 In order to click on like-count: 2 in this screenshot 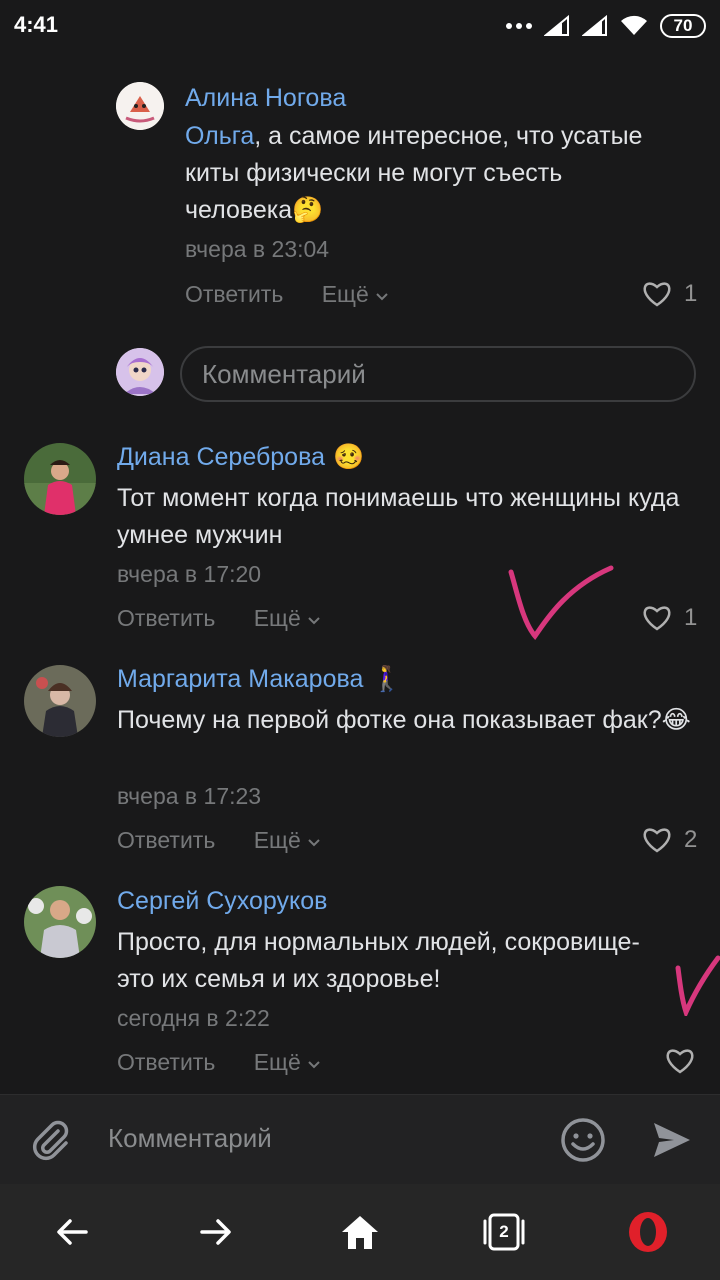, I will do `click(691, 839)`.